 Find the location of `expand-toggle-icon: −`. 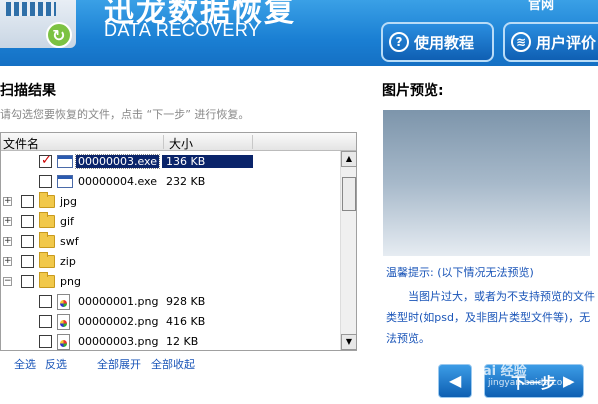

expand-toggle-icon: − is located at coordinates (7, 281).